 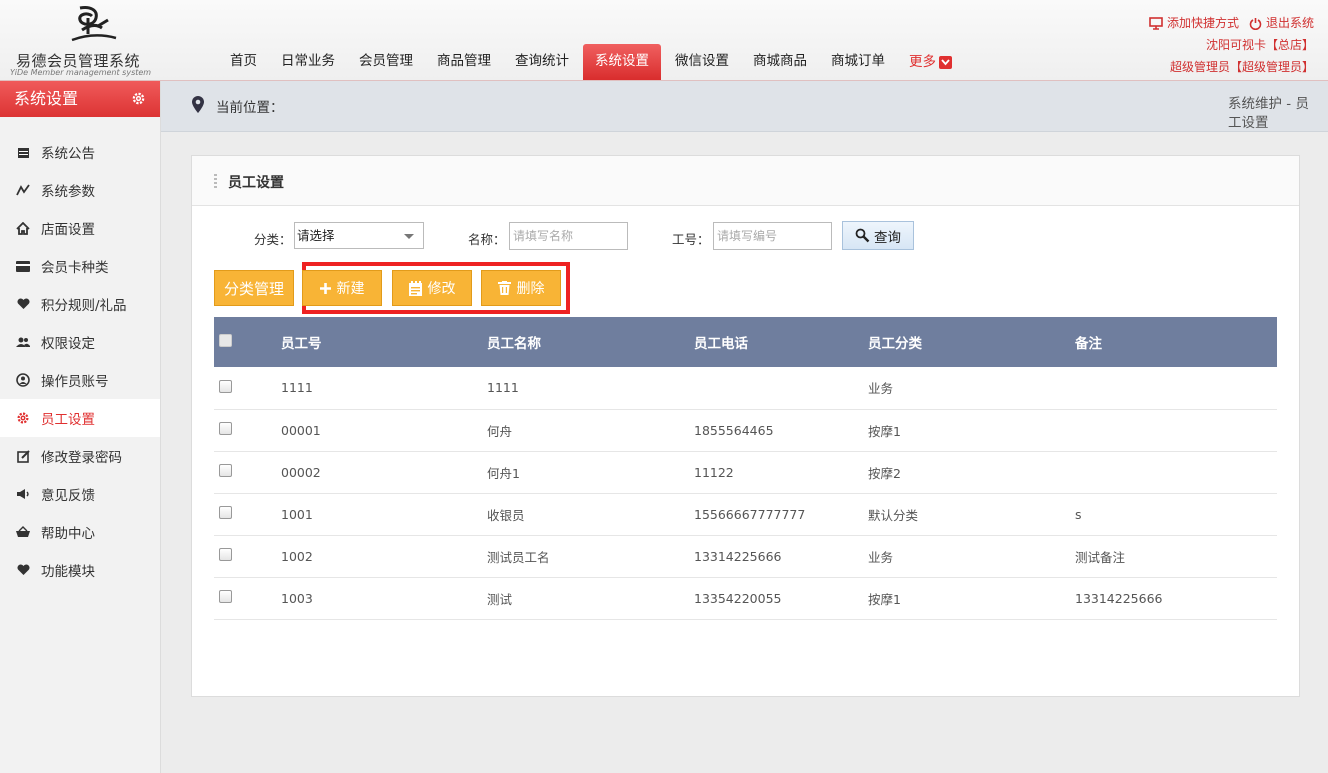 What do you see at coordinates (68, 154) in the screenshot?
I see `sidebar-item-label: 系统公告` at bounding box center [68, 154].